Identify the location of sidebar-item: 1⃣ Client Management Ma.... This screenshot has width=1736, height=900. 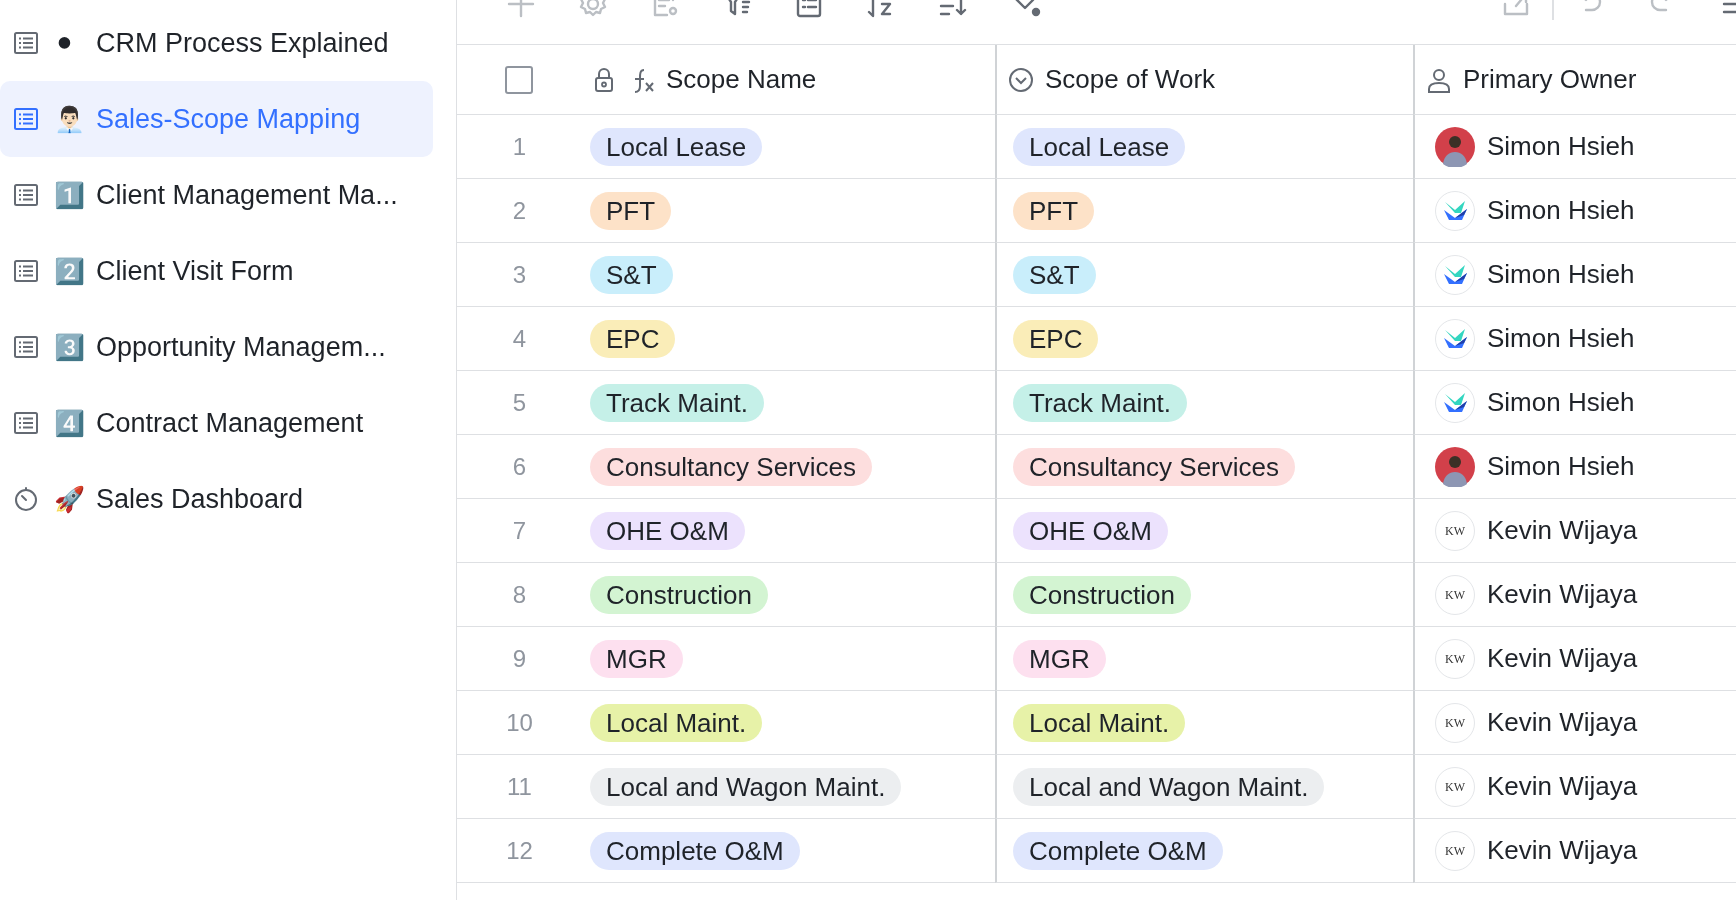
(216, 195).